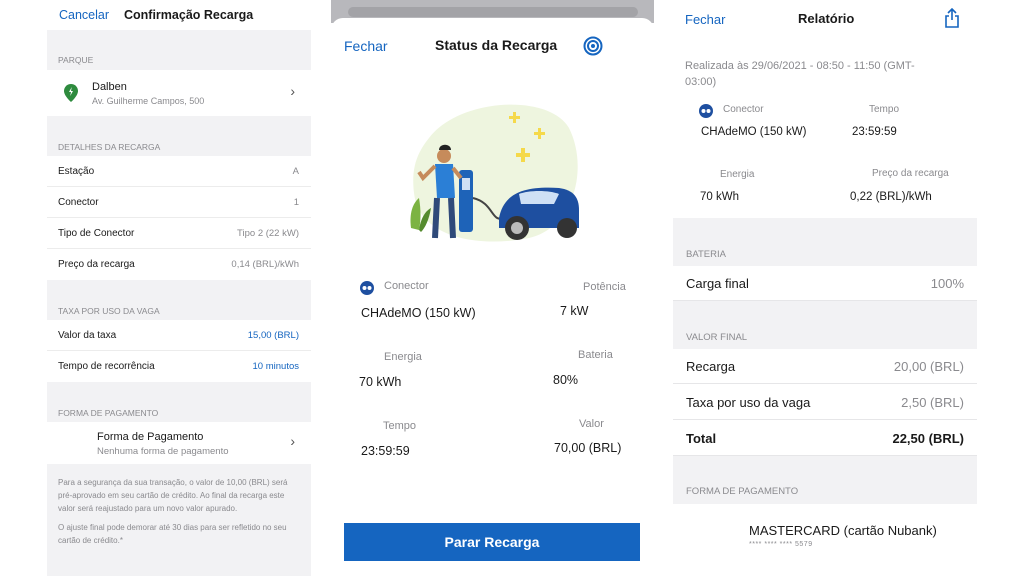  Describe the element at coordinates (273, 335) in the screenshot. I see `fee-value: 15,00 (BRL)` at that location.